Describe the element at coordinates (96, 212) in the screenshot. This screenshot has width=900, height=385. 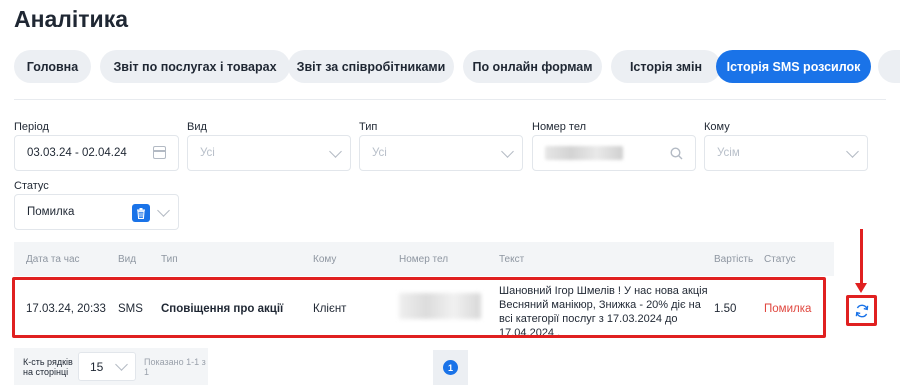
I see `status-select: Помилка` at that location.